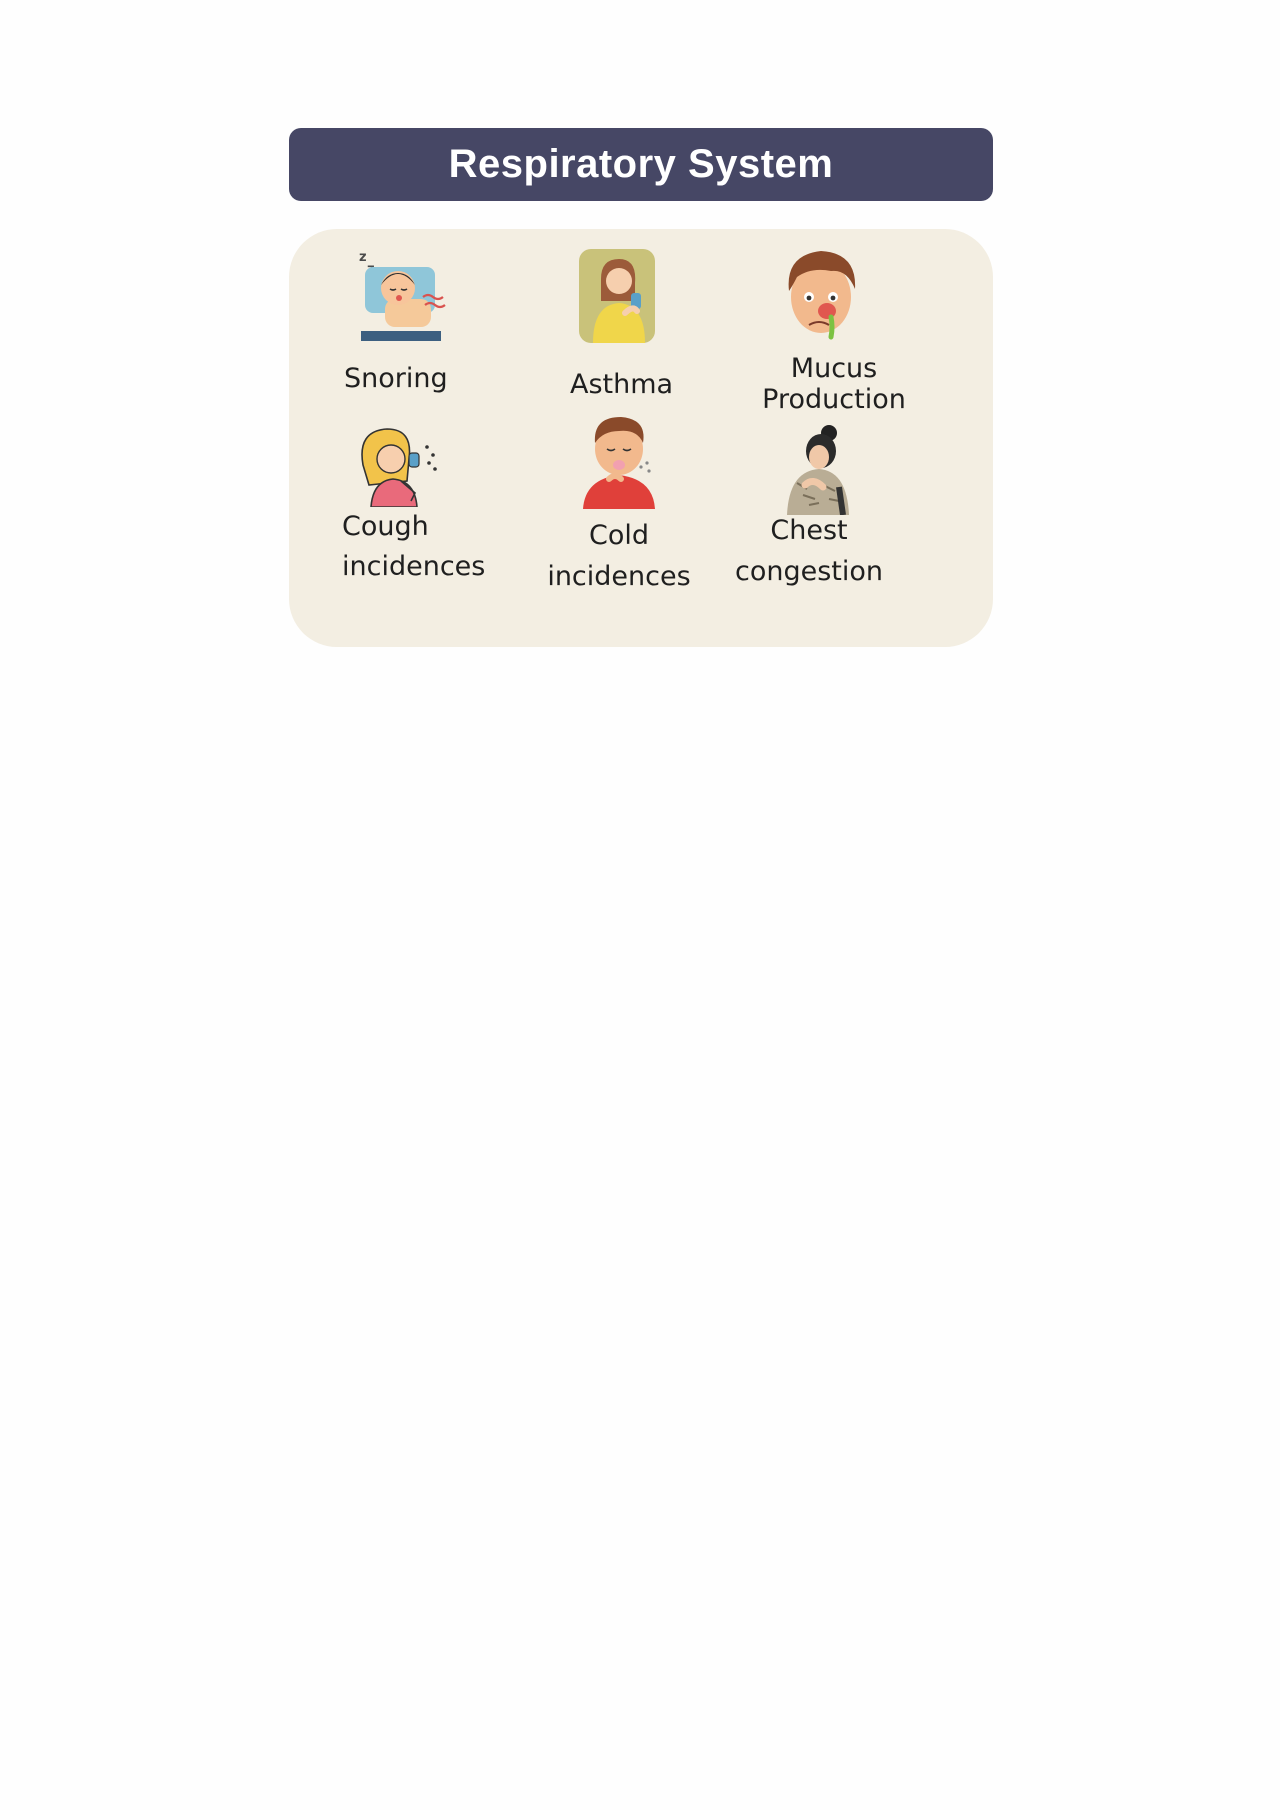 The width and height of the screenshot is (1280, 1810). Describe the element at coordinates (808, 571) in the screenshot. I see `label-line: congestion` at that location.